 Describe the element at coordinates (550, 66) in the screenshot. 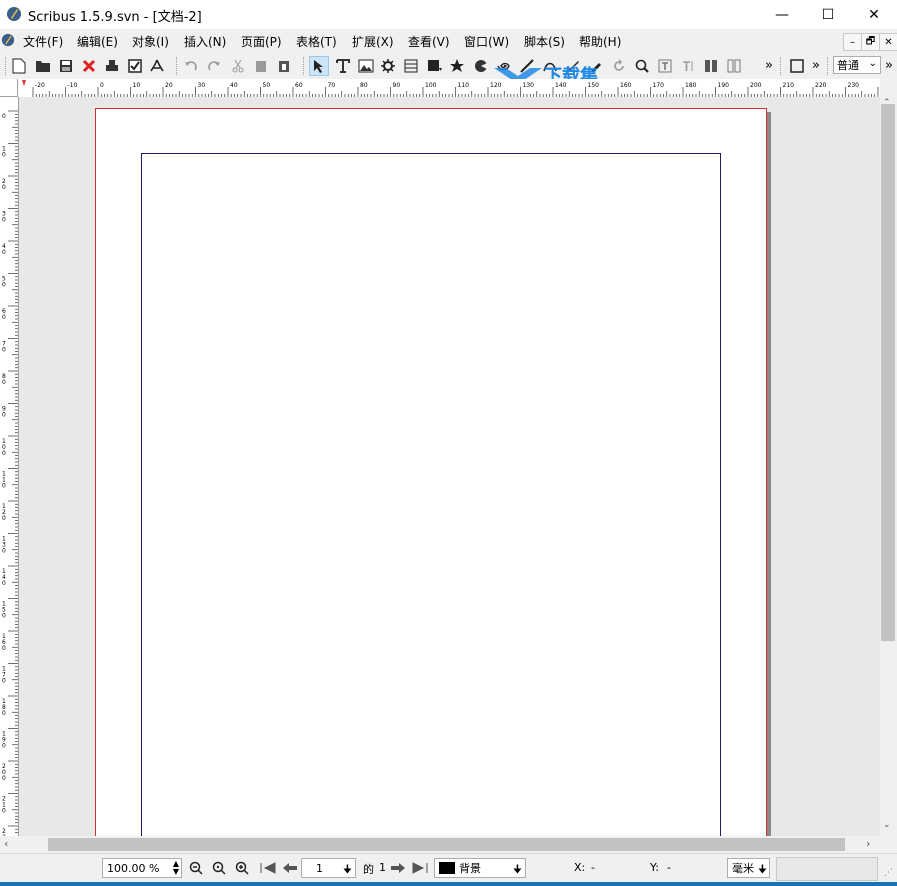

I see `bezier-icon` at that location.